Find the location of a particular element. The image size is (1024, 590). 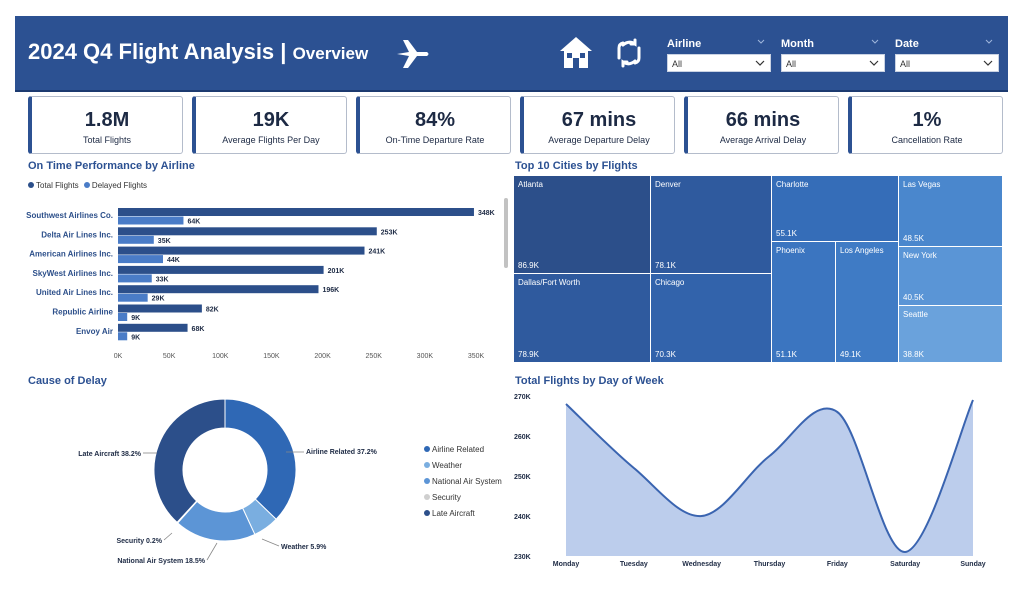

airline-label: Republic Airline is located at coordinates (82, 312).